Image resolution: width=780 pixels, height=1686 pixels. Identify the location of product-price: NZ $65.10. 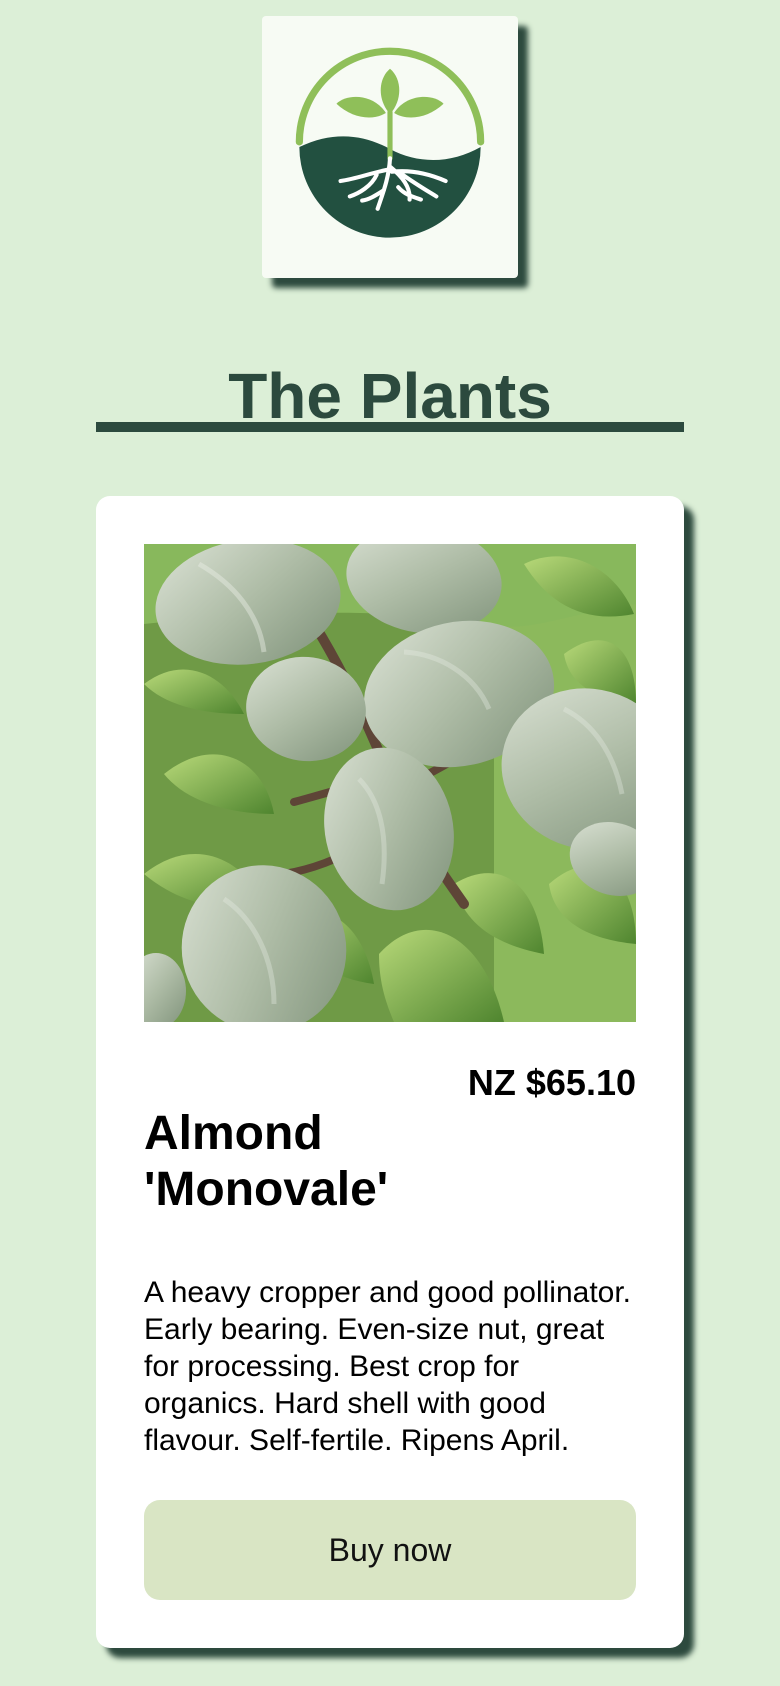
(551, 1082).